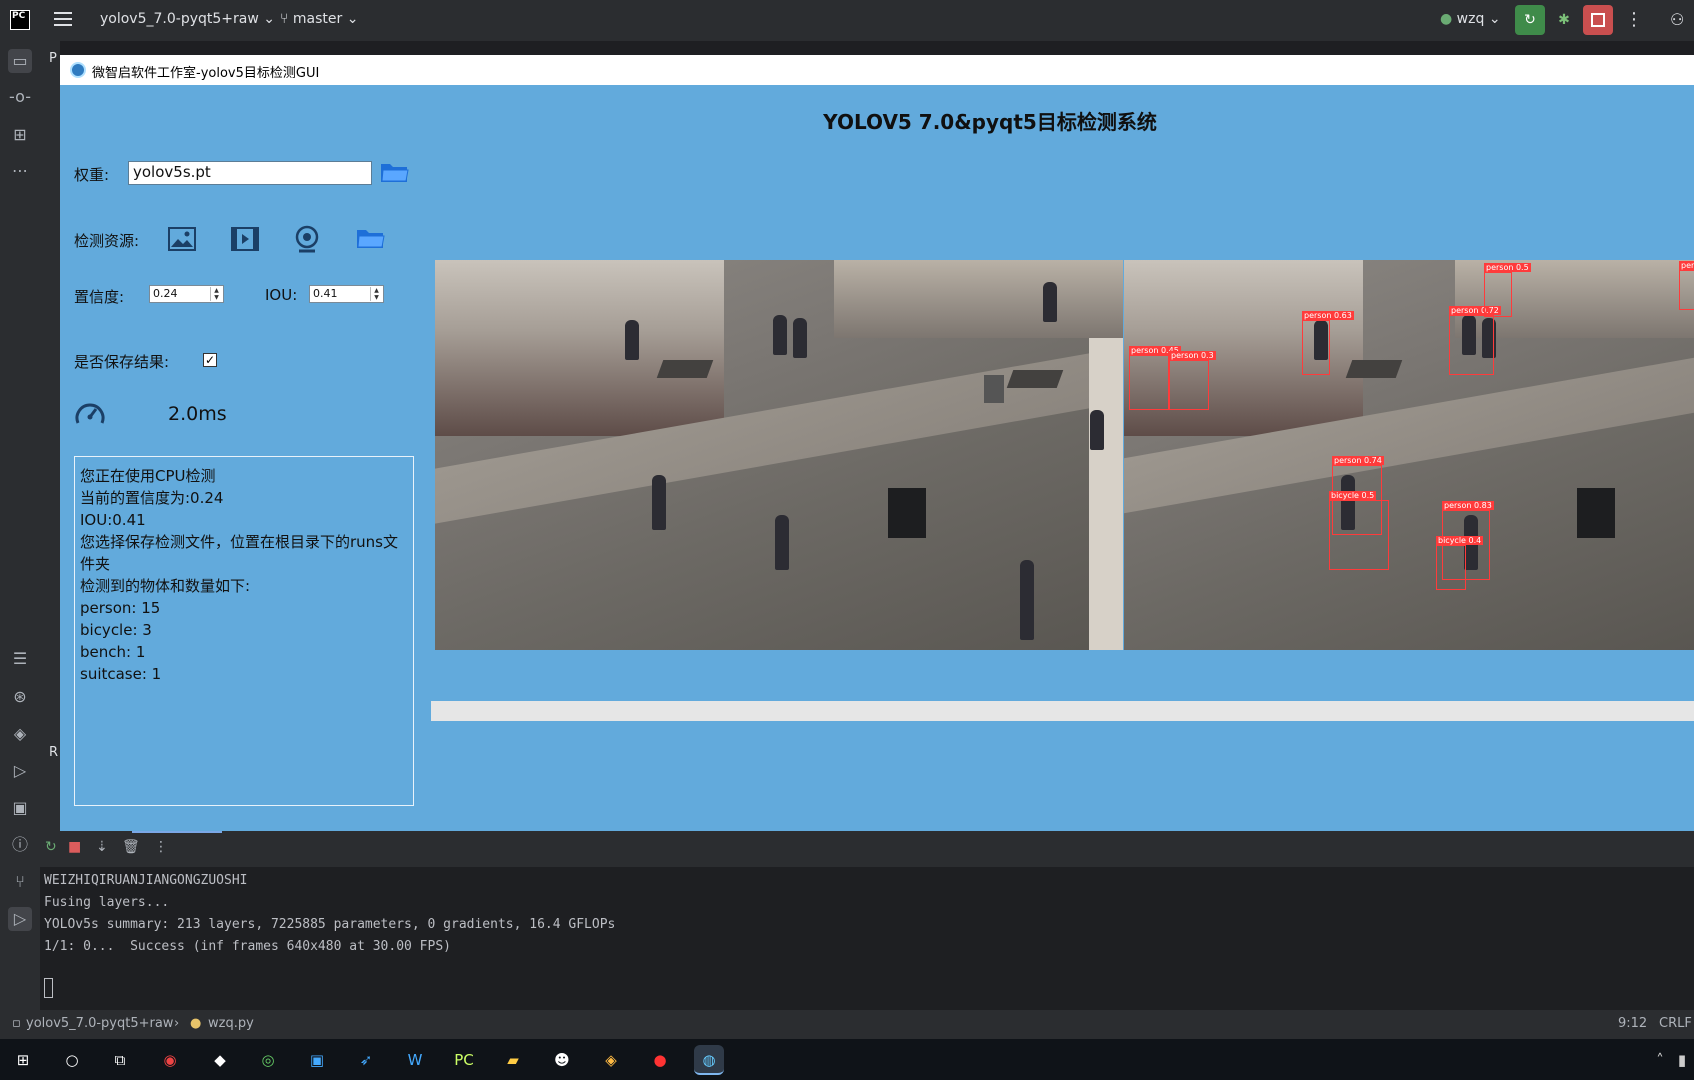 The height and width of the screenshot is (1080, 1694). Describe the element at coordinates (660, 1060) in the screenshot. I see `record-icon: ●` at that location.